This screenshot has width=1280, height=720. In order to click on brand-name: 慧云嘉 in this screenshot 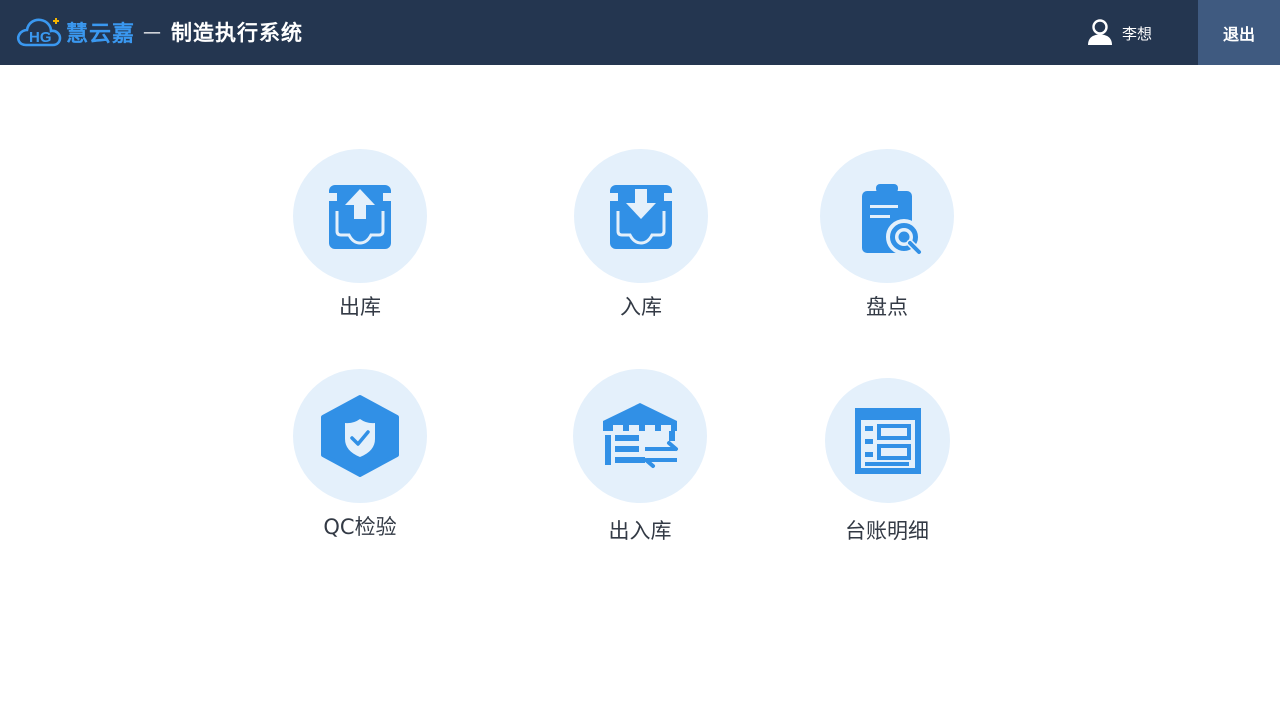, I will do `click(101, 34)`.